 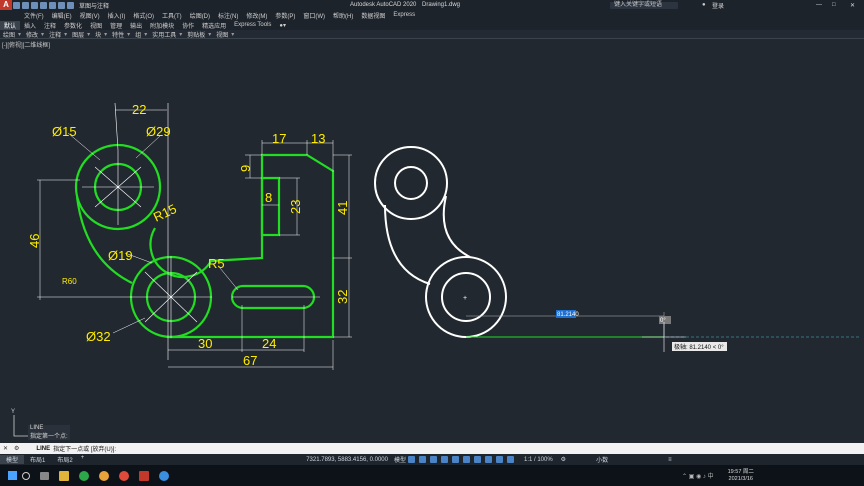 What do you see at coordinates (285, 15) in the screenshot?
I see `menu-item-p-9: 参数(P)` at bounding box center [285, 15].